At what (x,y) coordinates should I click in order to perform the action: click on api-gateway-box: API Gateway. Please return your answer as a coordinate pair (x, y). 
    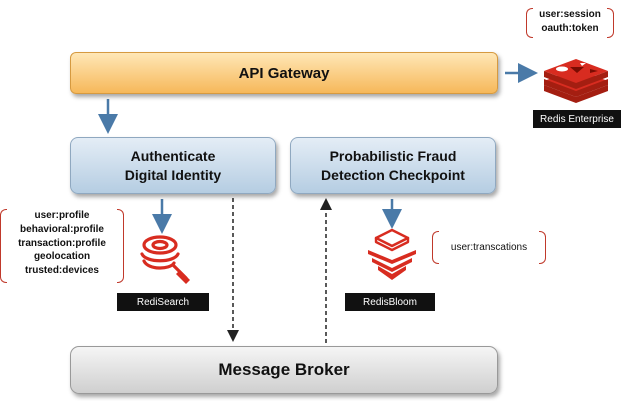
    Looking at the image, I should click on (284, 73).